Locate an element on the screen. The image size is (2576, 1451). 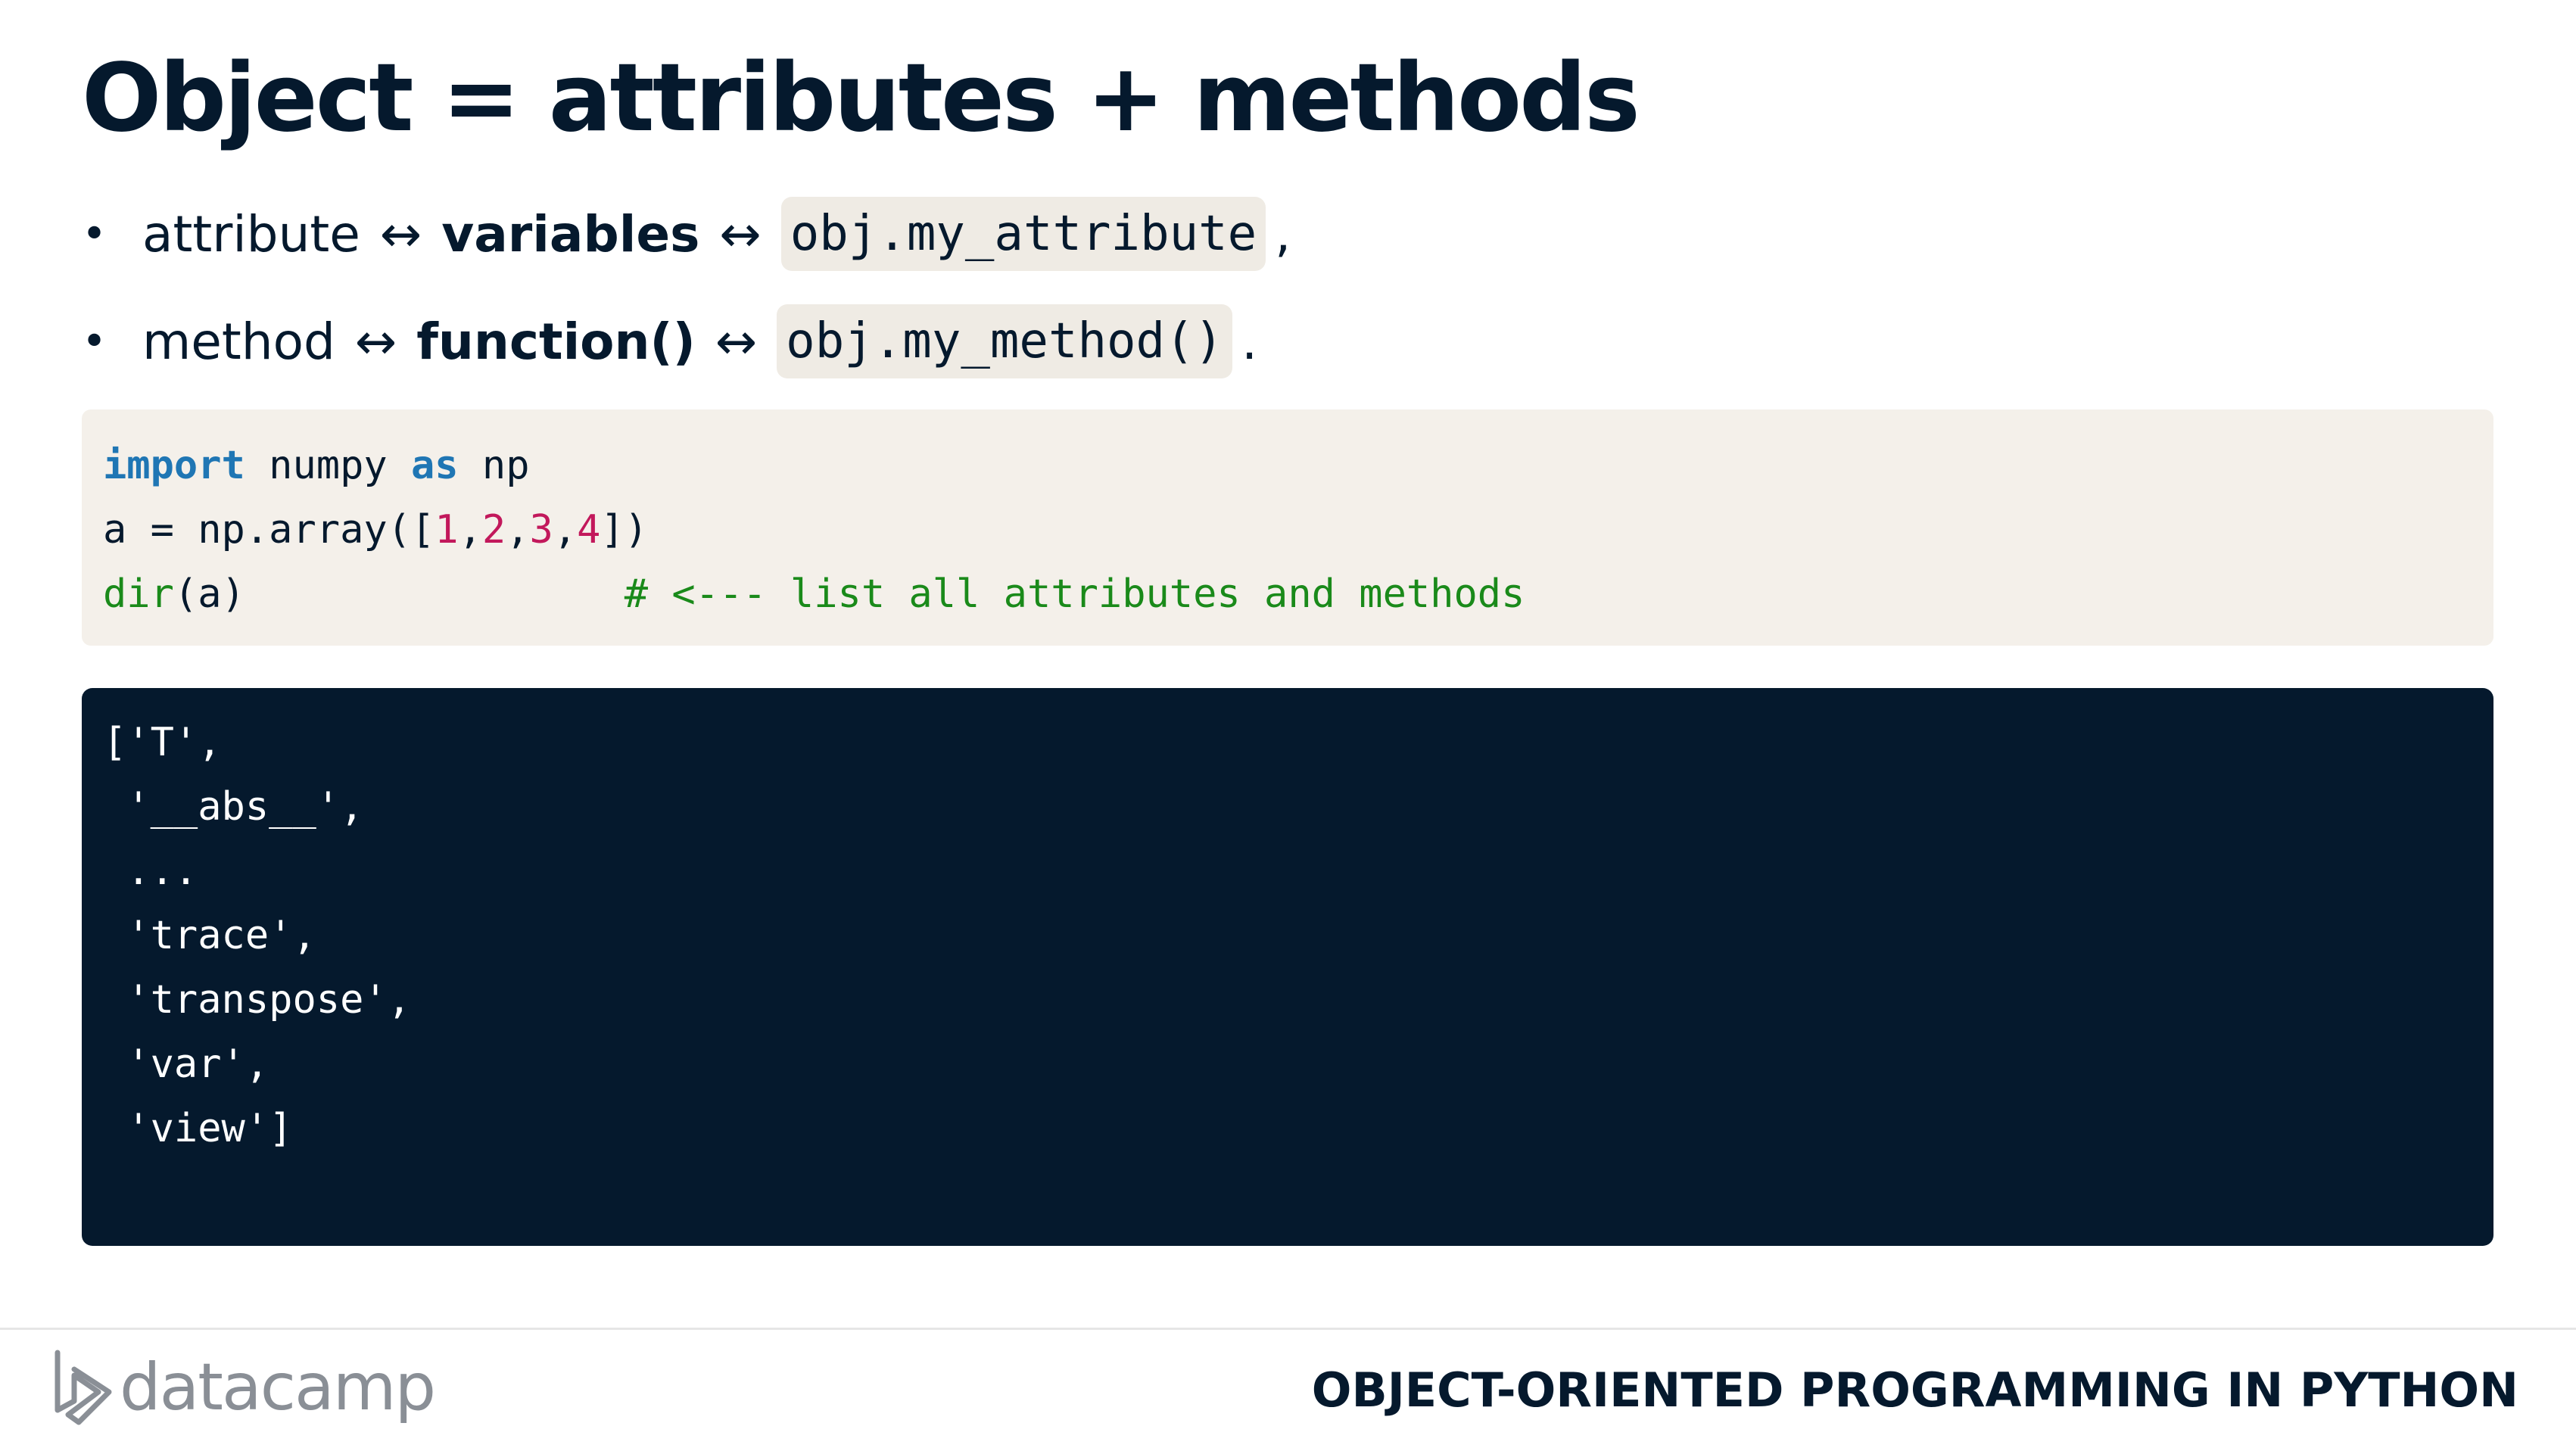
datacamp-logo-icon is located at coordinates (83, 1388).